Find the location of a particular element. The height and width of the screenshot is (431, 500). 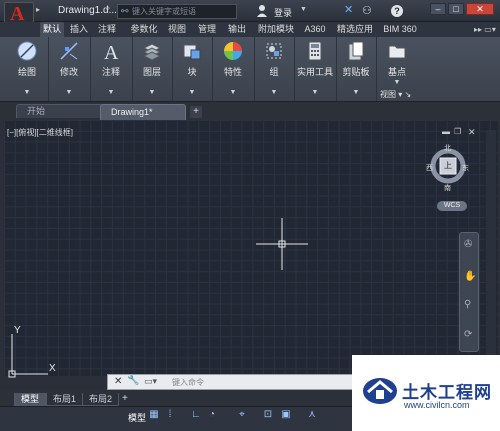

svg-text: A is located at coordinates (111, 52).